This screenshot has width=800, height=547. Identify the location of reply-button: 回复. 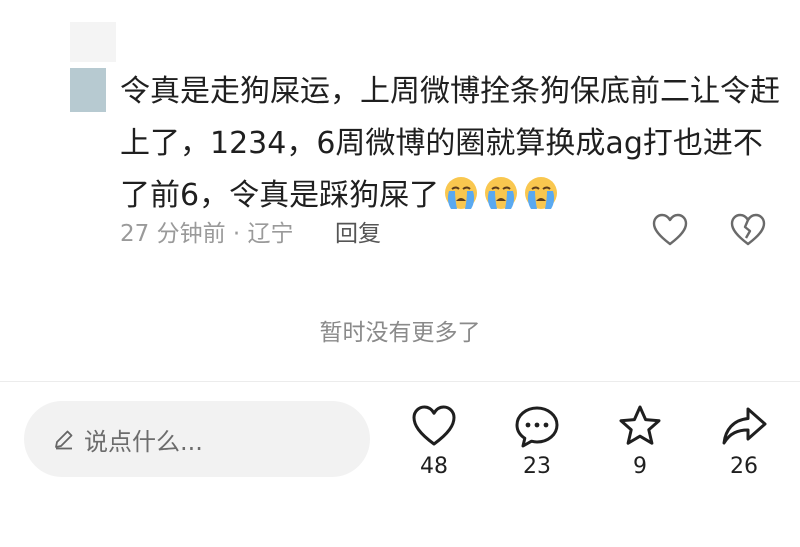
(358, 231).